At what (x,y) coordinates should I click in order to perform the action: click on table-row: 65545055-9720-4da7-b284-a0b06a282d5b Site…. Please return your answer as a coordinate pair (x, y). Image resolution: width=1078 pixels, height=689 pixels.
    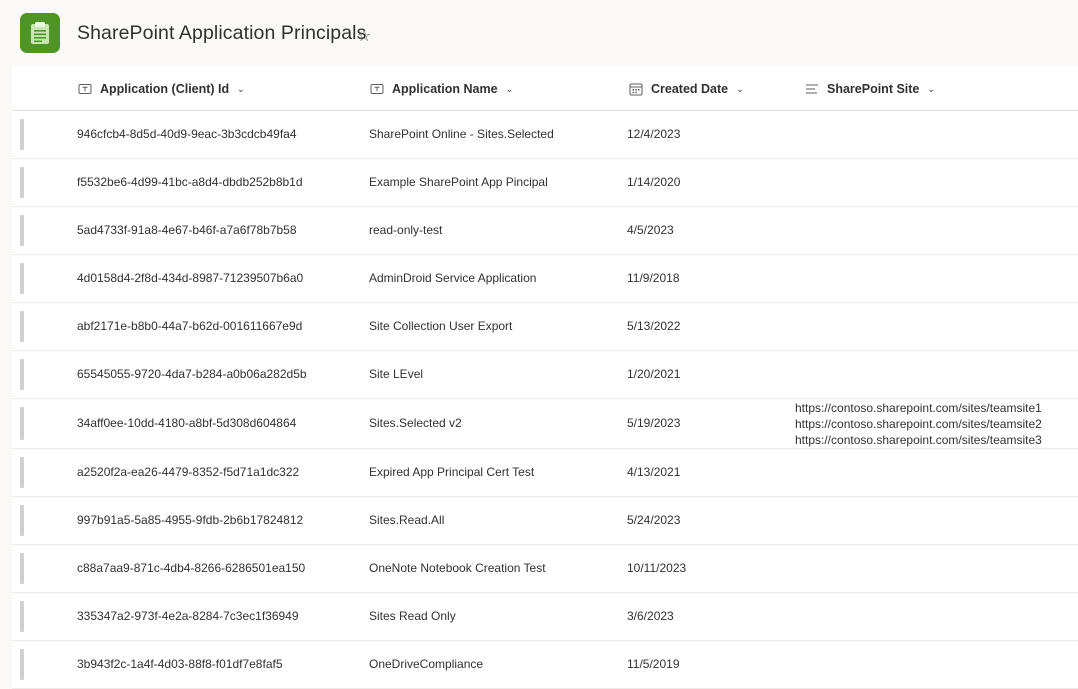
    Looking at the image, I should click on (545, 375).